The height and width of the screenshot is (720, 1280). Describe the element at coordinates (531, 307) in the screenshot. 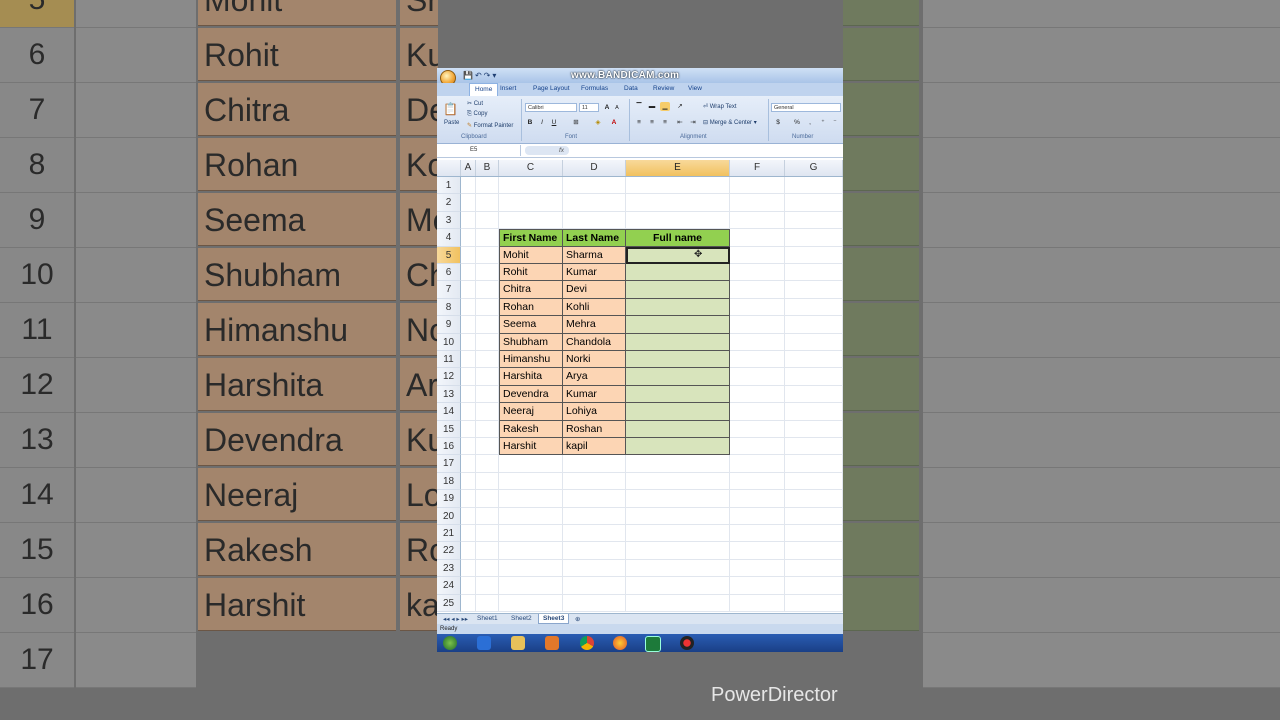

I see `first-name-cell: Rohan` at that location.